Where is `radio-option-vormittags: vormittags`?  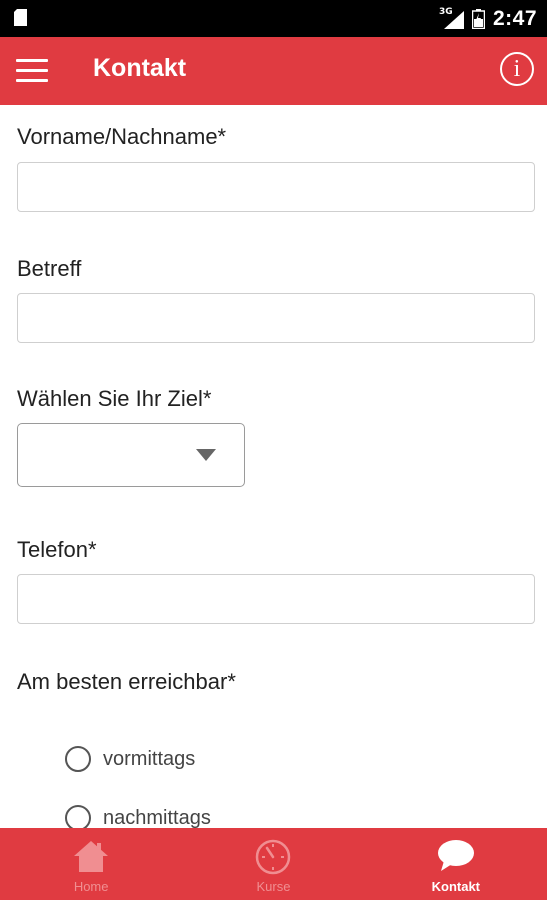
radio-option-vormittags: vormittags is located at coordinates (130, 759).